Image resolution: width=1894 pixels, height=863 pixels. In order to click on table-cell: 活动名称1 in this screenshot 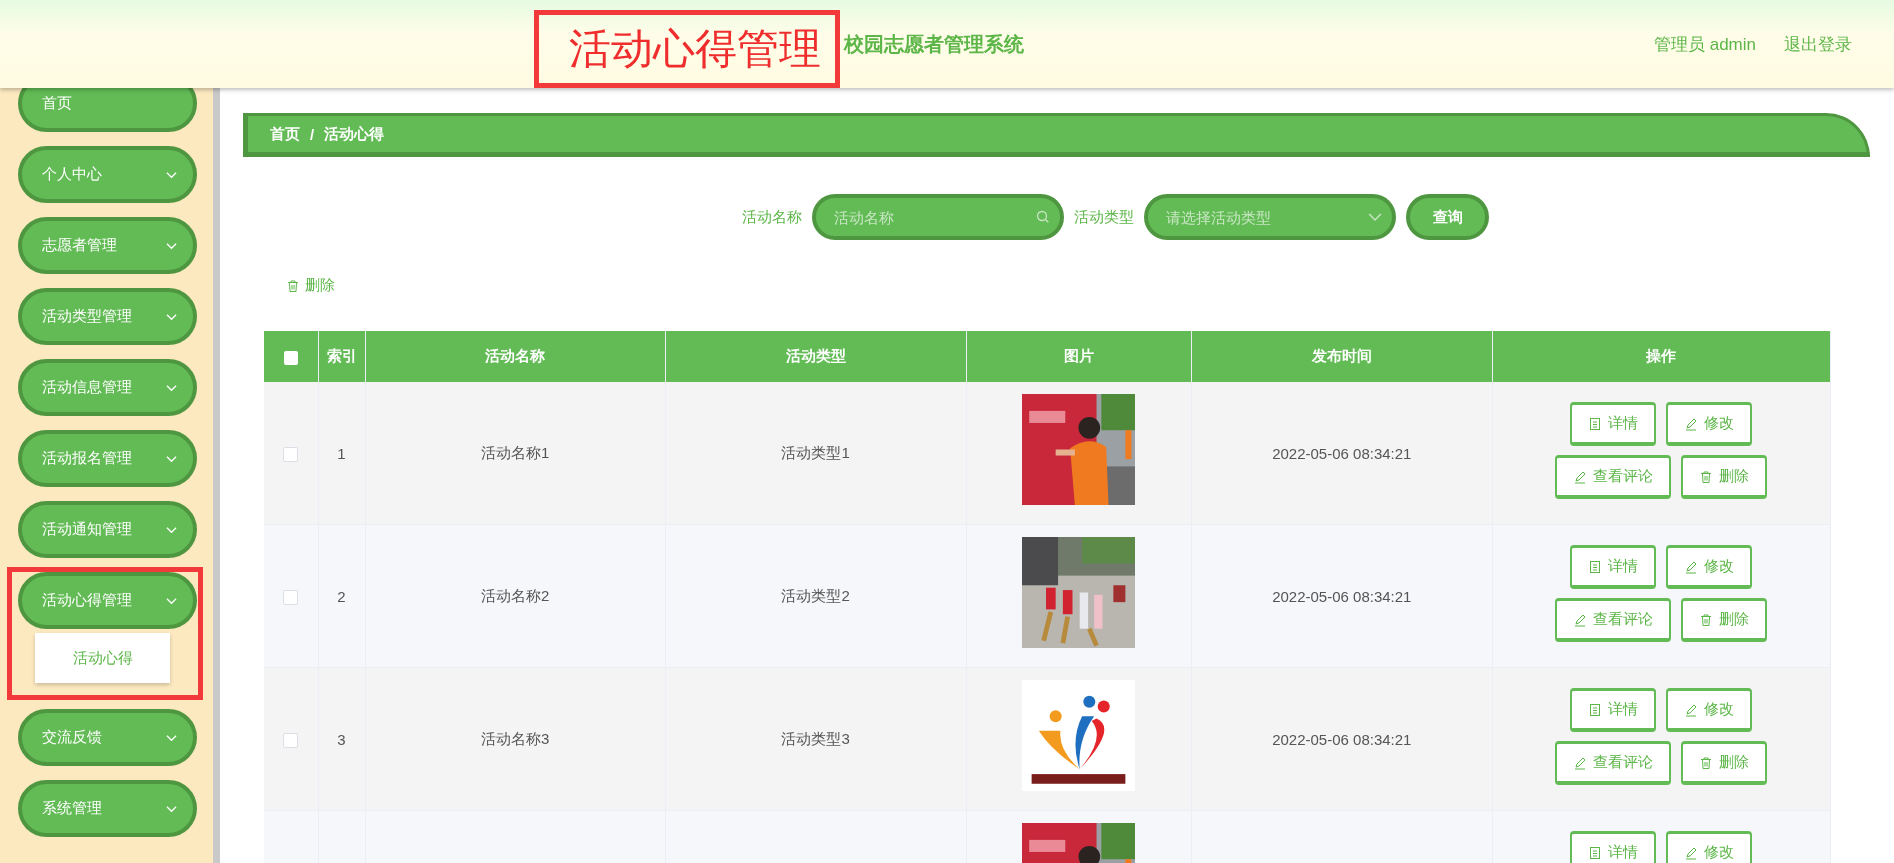, I will do `click(515, 452)`.